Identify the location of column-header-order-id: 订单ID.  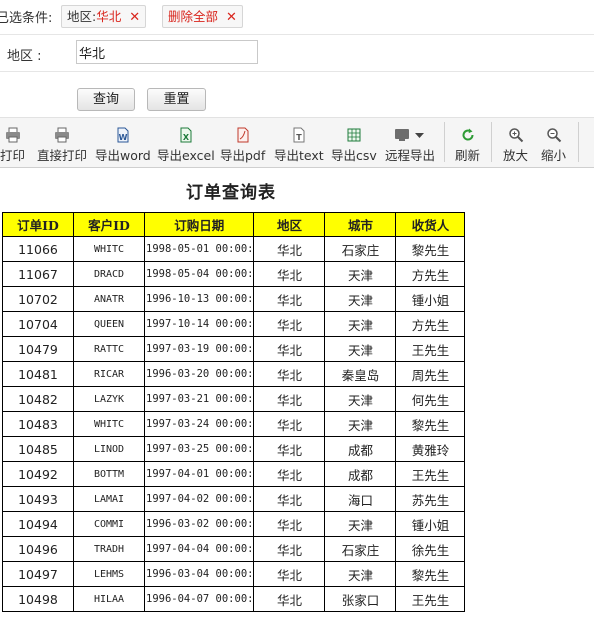
(38, 224).